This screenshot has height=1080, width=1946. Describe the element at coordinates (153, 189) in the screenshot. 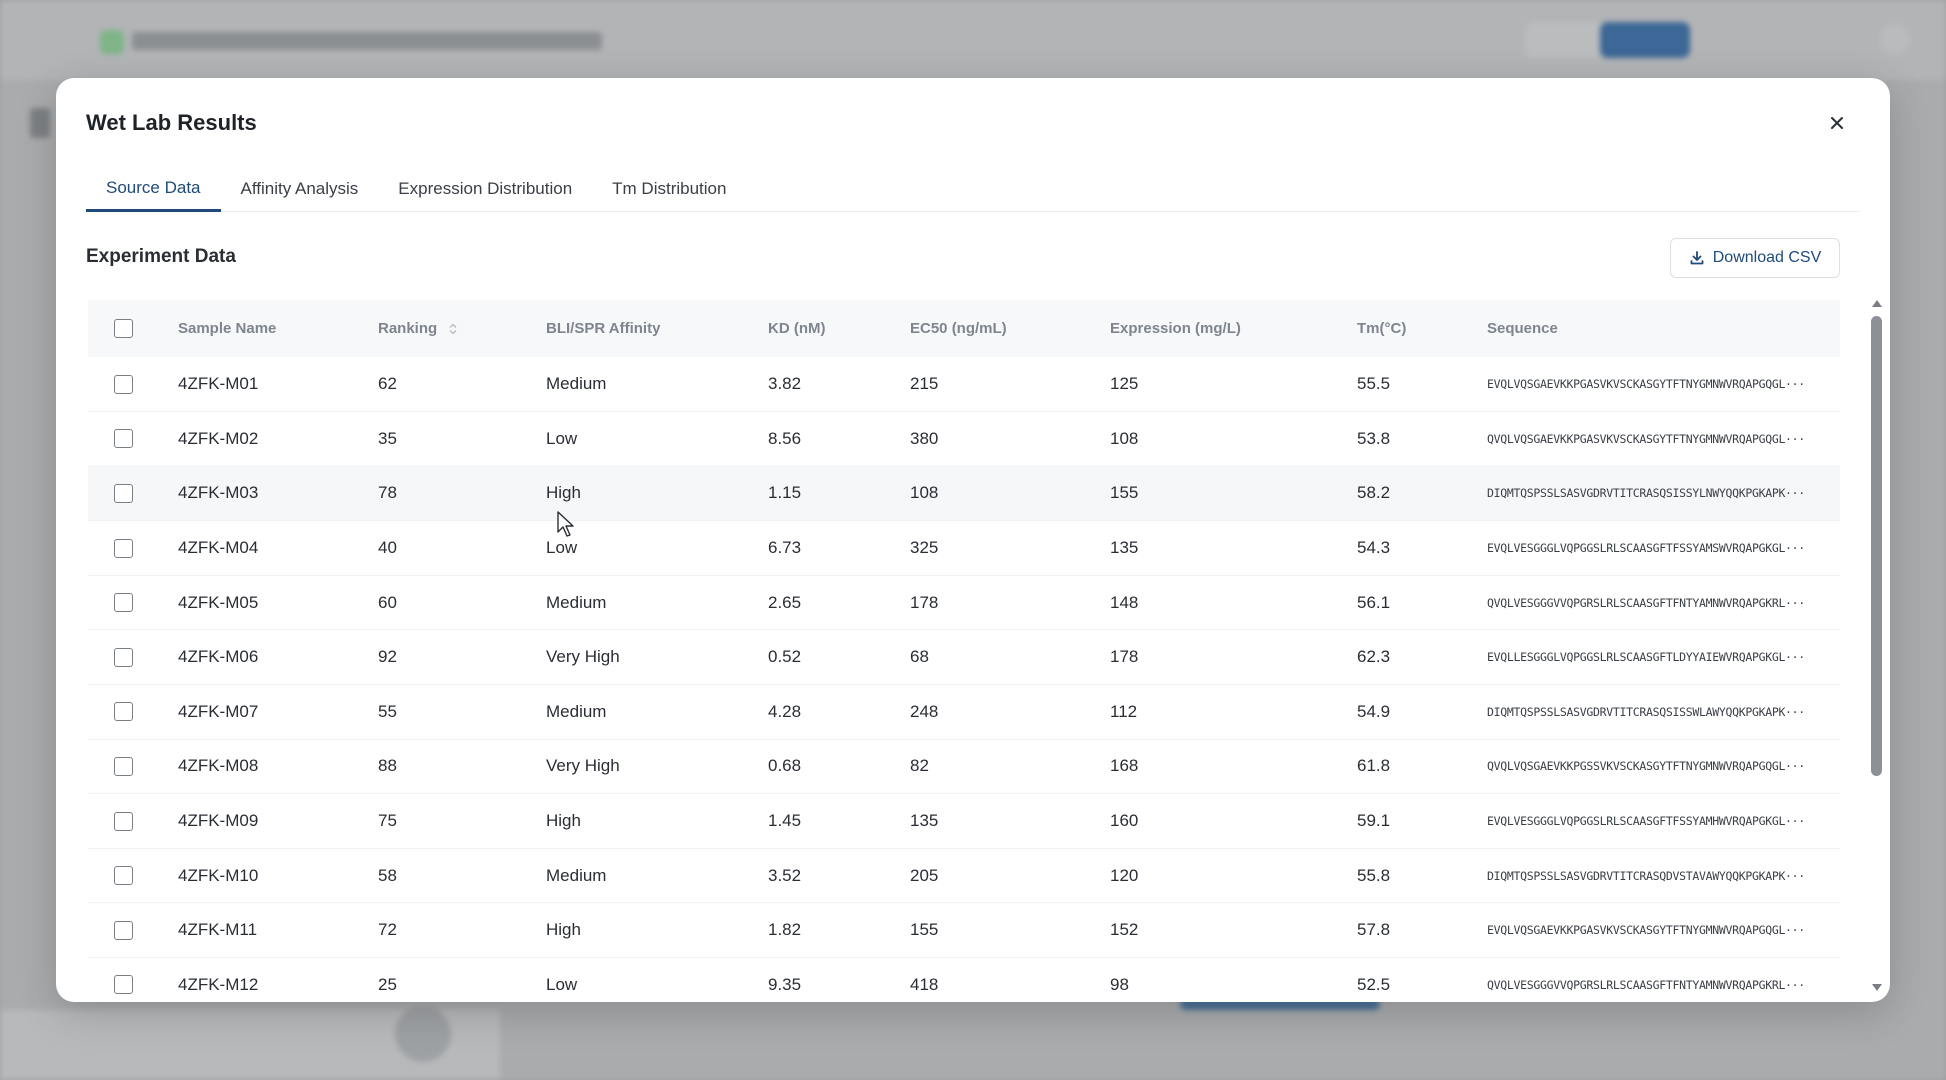

I see `tab-source-data: Source Data` at that location.